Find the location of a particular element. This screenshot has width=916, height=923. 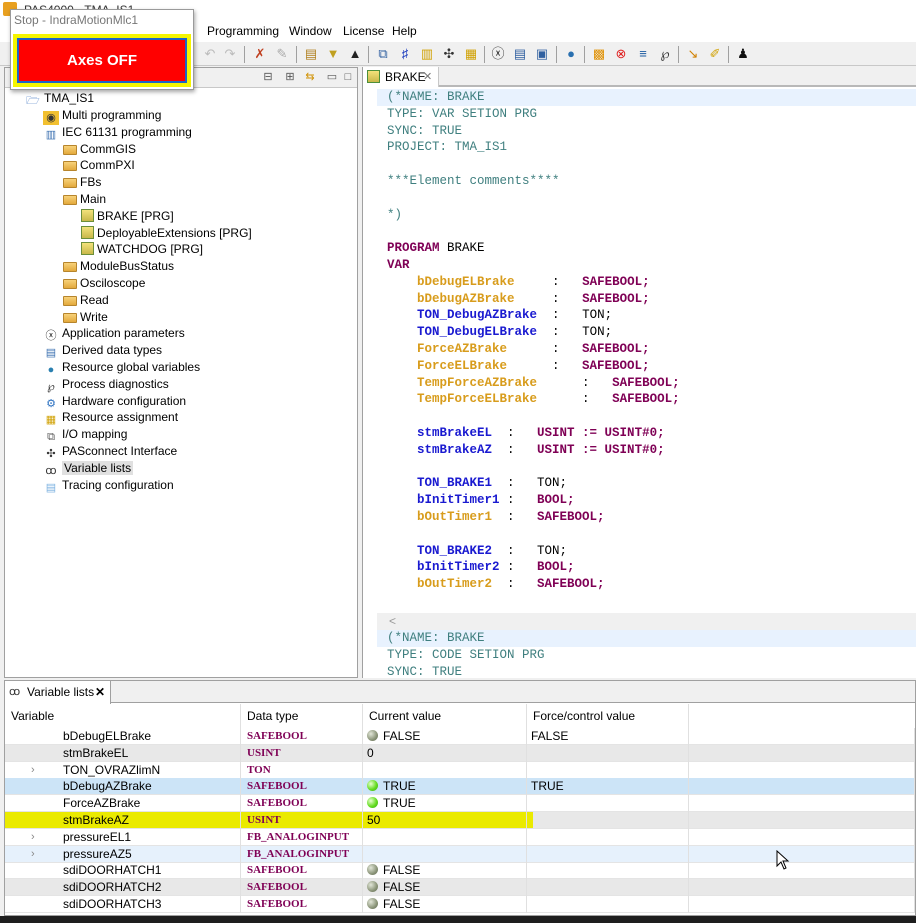

expand-all-icon: ⊞ is located at coordinates (290, 77).